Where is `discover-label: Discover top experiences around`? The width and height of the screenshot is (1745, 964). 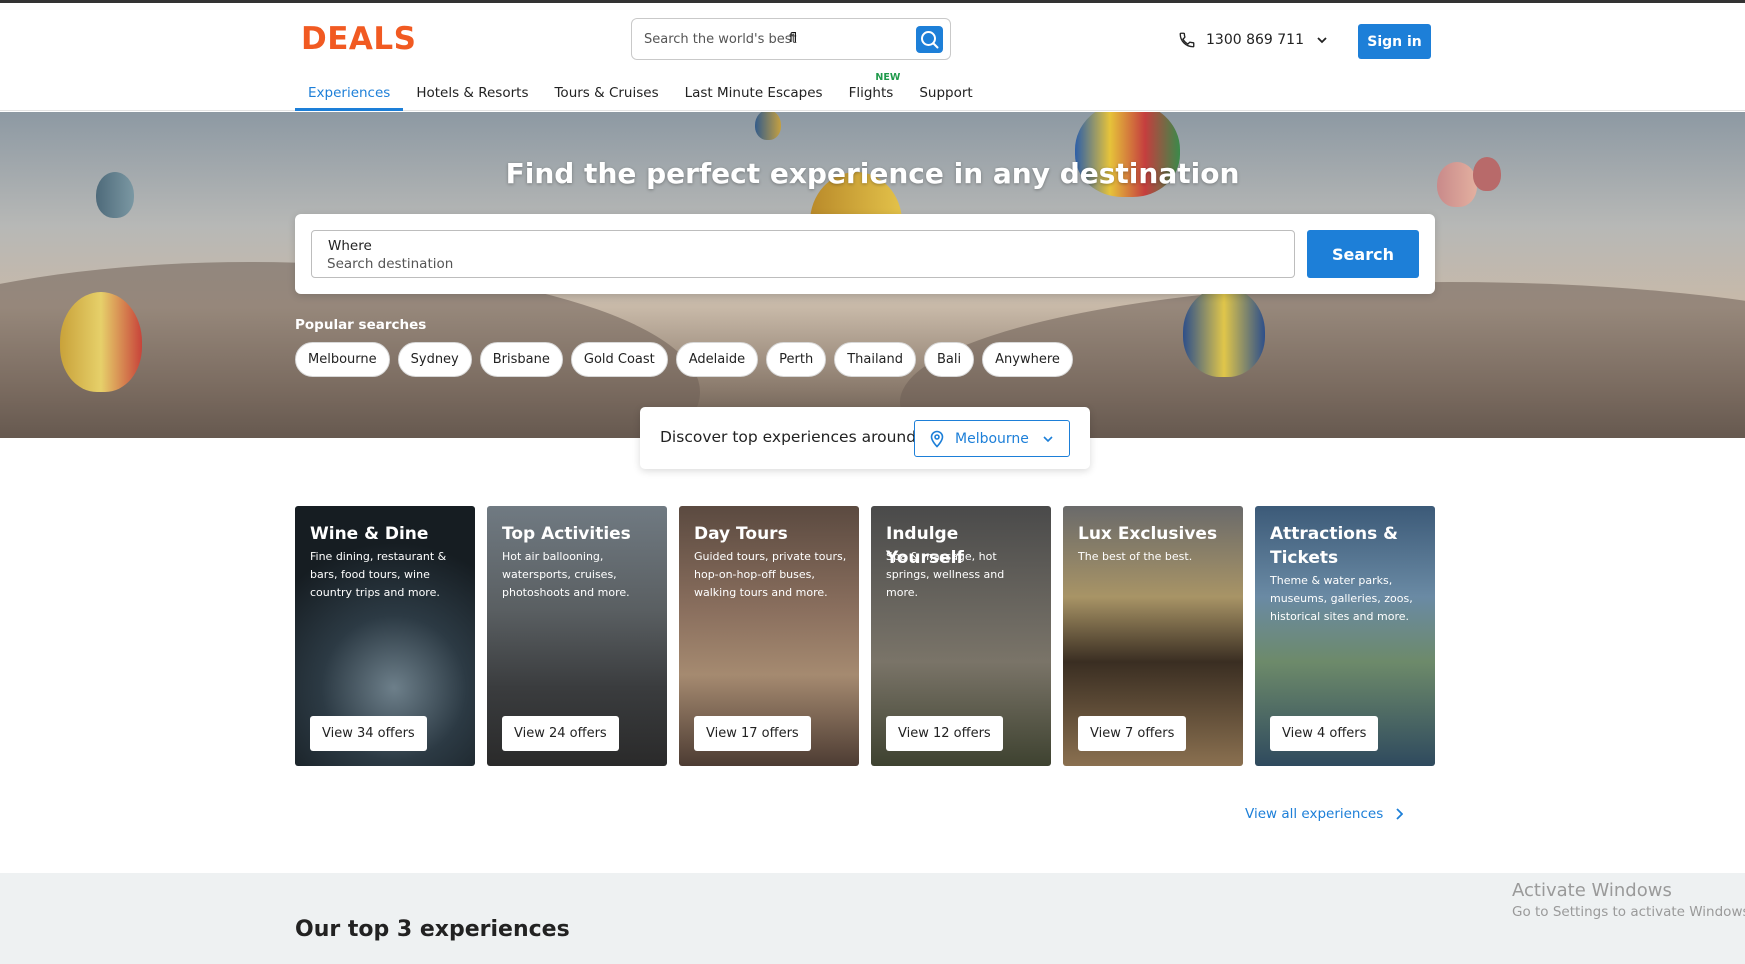 discover-label: Discover top experiences around is located at coordinates (788, 437).